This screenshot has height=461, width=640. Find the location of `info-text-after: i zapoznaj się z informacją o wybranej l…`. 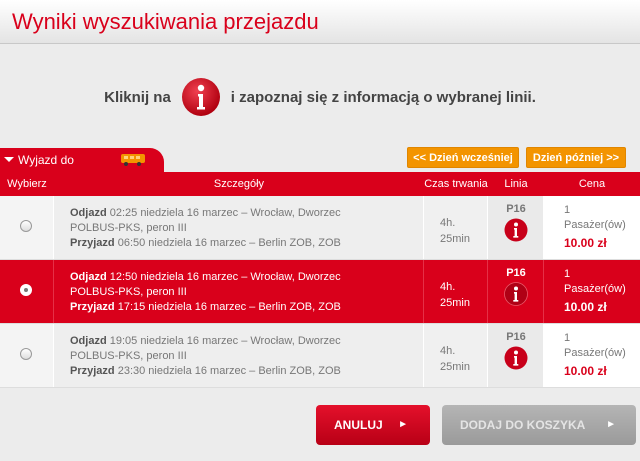

info-text-after: i zapoznaj się z informacją o wybranej l… is located at coordinates (383, 97).